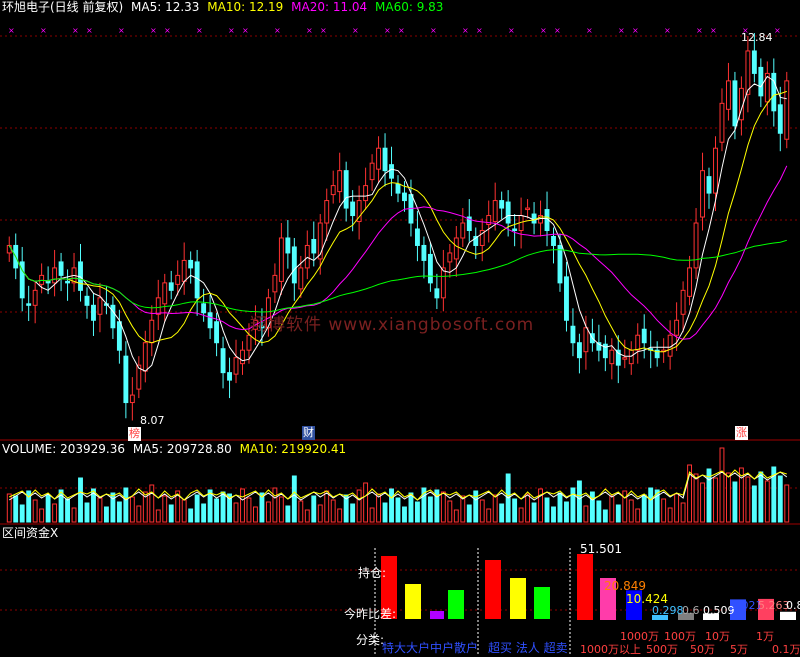  Describe the element at coordinates (293, 449) in the screenshot. I see `volume-ma10: MA10: 219920.41` at that location.